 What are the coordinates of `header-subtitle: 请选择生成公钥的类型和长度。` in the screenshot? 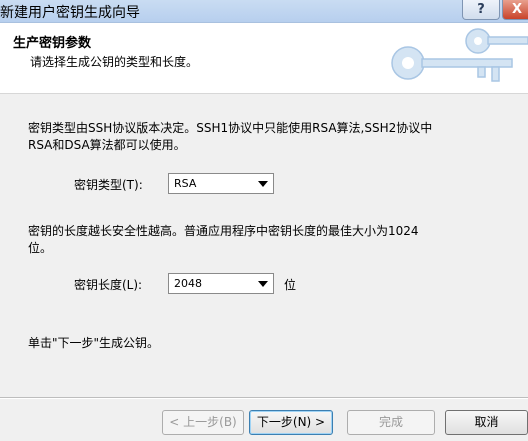 It's located at (114, 62).